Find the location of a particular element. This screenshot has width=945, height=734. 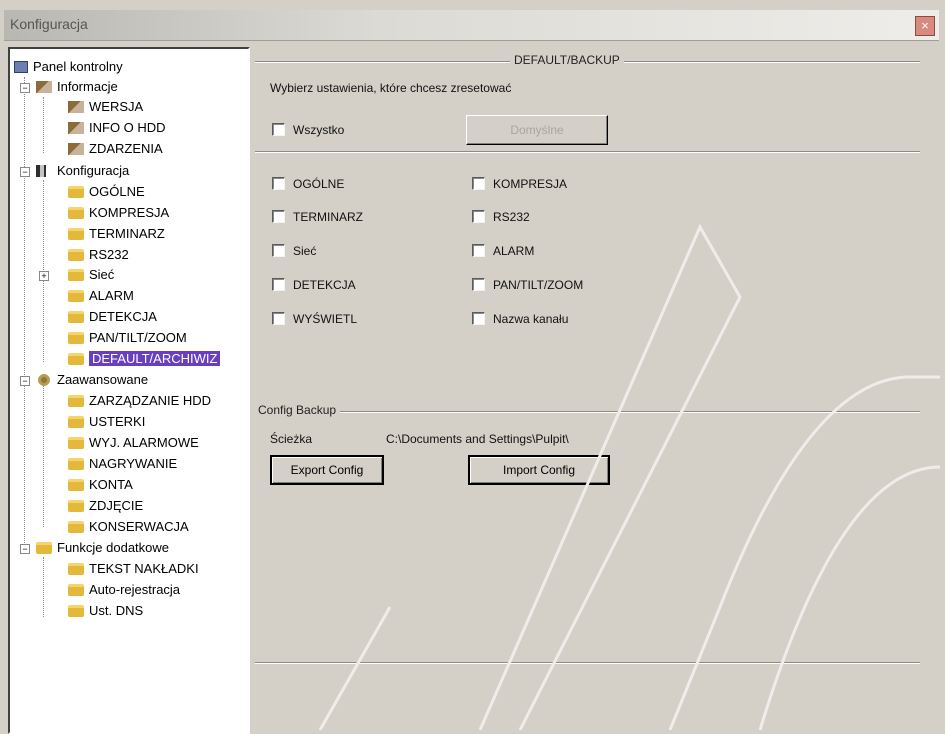

tree-item-auto-rejestracja: Auto-rejestracja is located at coordinates (124, 590).